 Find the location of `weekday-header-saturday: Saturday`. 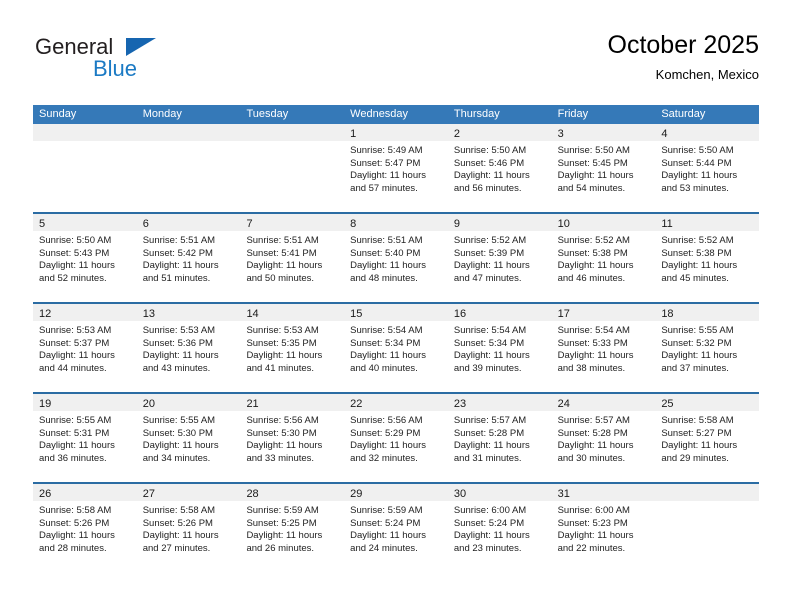

weekday-header-saturday: Saturday is located at coordinates (683, 114).